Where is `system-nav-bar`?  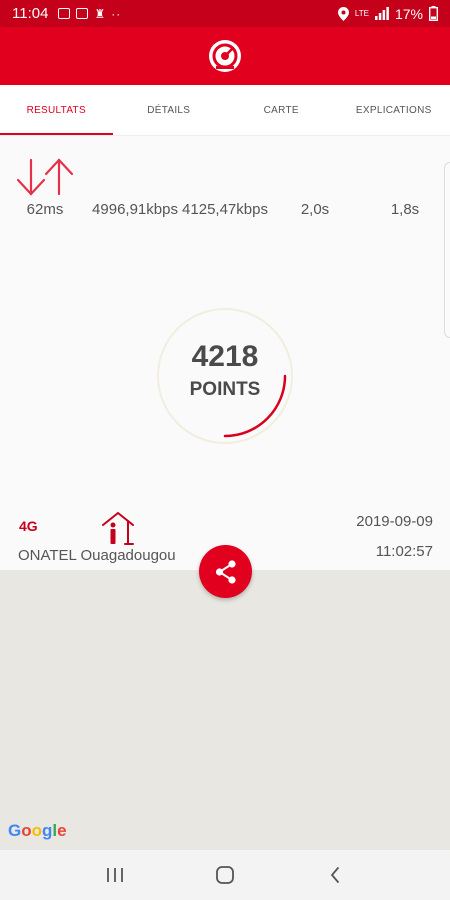
system-nav-bar is located at coordinates (225, 875).